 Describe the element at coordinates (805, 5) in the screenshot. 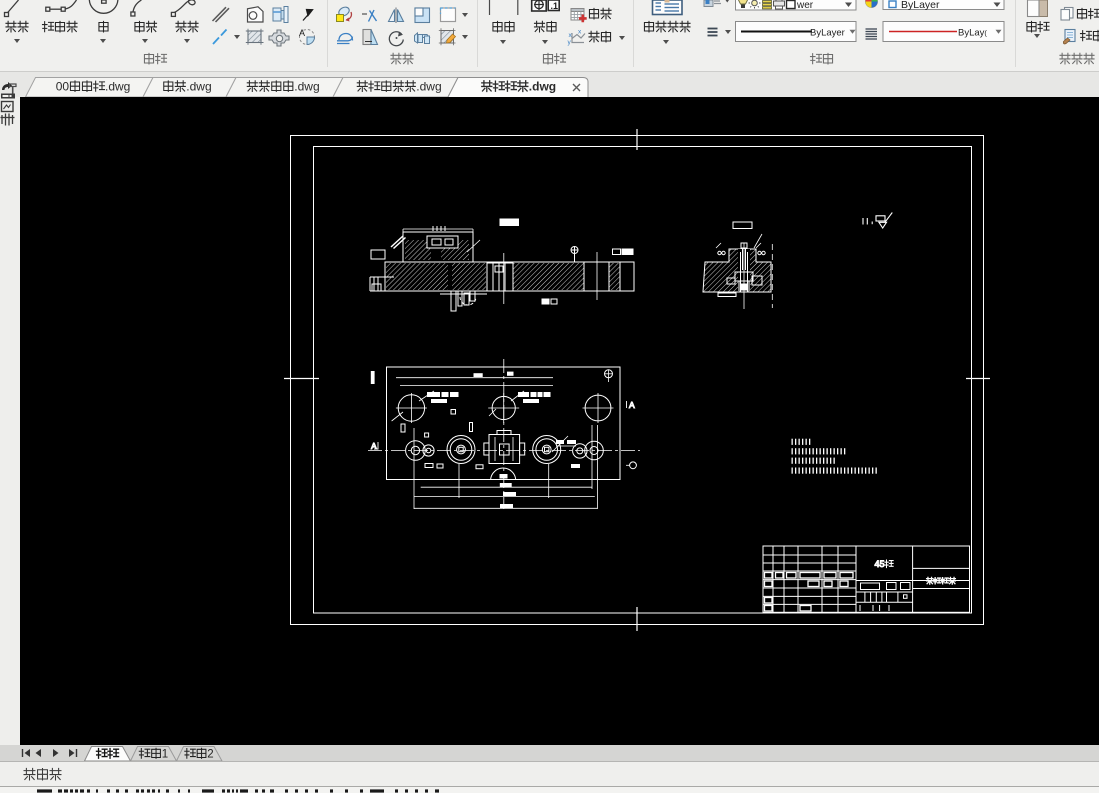

I see `svg-text: wer` at that location.